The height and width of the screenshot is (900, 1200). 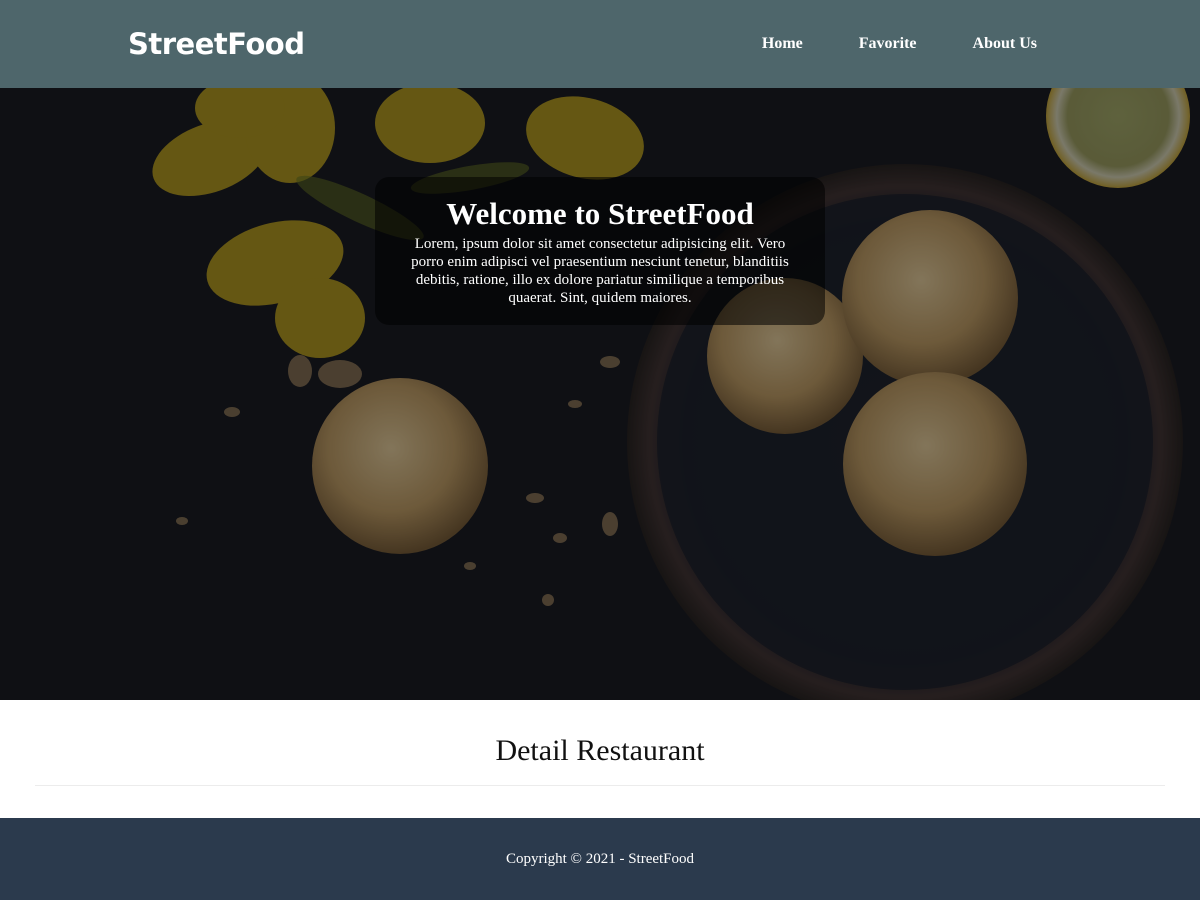 I want to click on section-title: Detail Restaurant, so click(x=600, y=750).